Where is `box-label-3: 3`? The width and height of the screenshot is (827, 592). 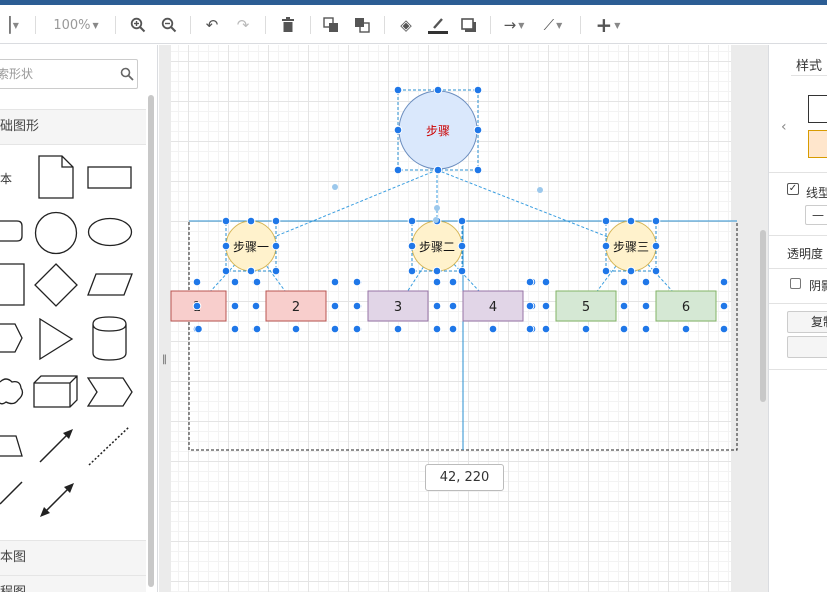
box-label-3: 3 is located at coordinates (398, 307).